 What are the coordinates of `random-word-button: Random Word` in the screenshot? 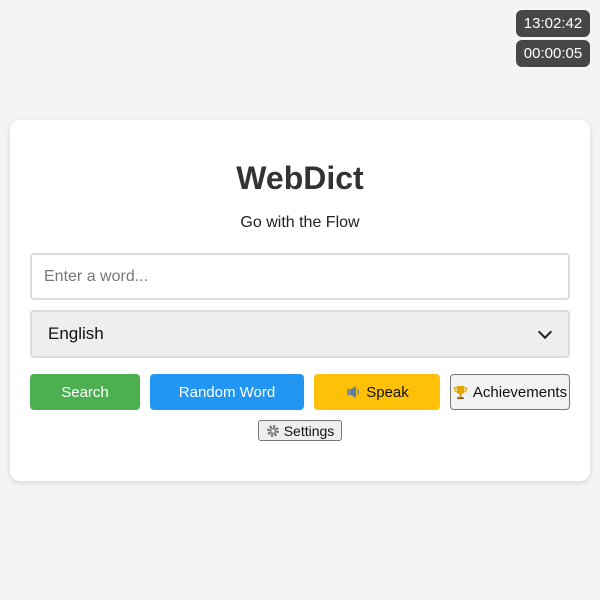 It's located at (227, 392).